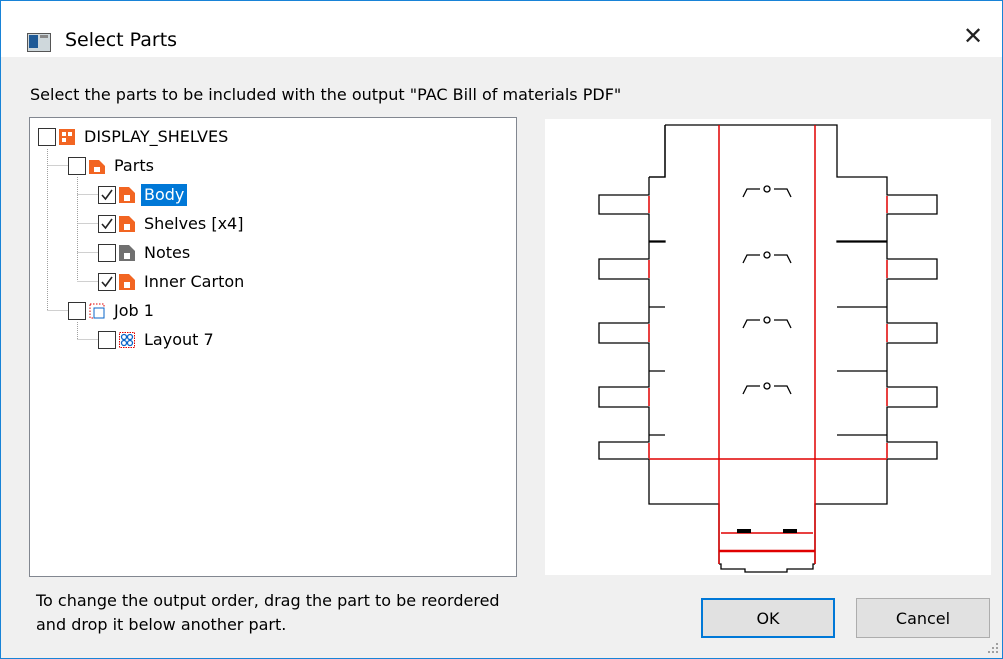 The image size is (1003, 659). Describe the element at coordinates (47, 137) in the screenshot. I see `root-checkbox` at that location.